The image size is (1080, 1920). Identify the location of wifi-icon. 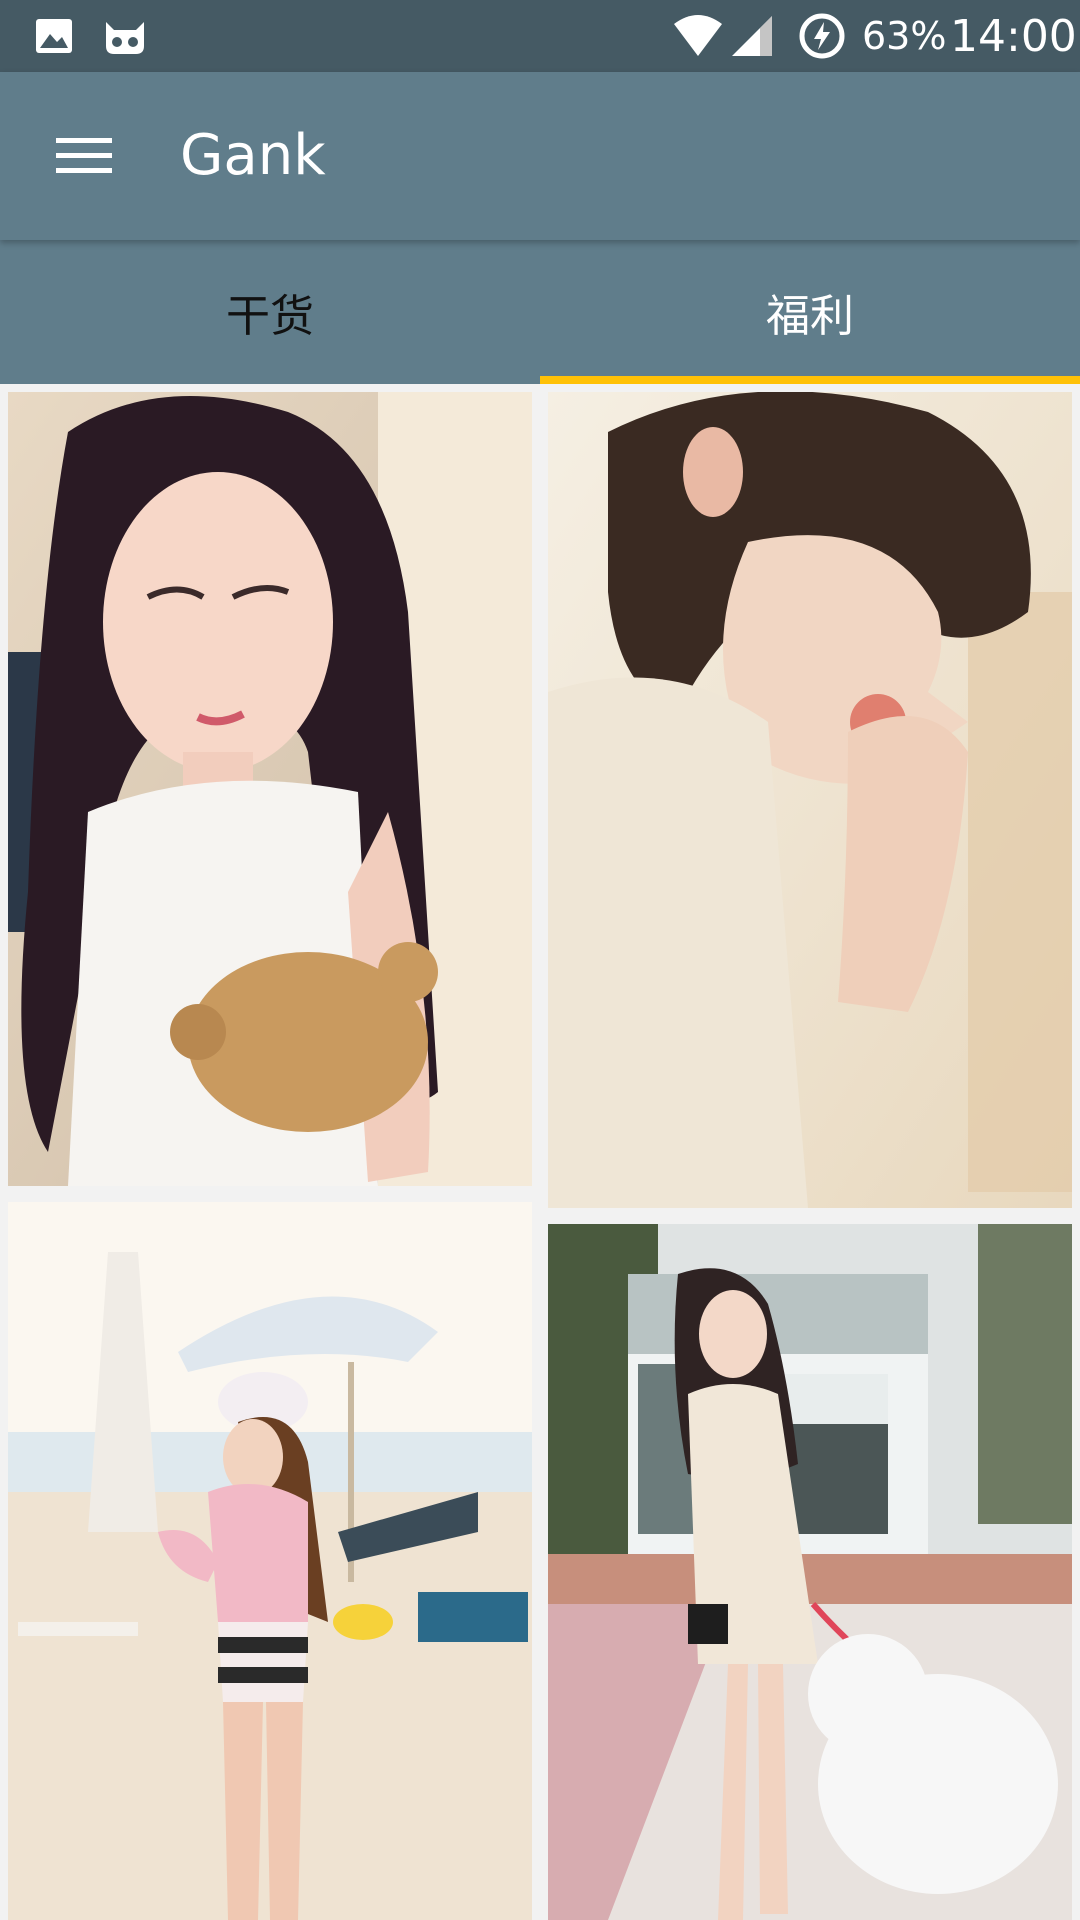
(698, 36).